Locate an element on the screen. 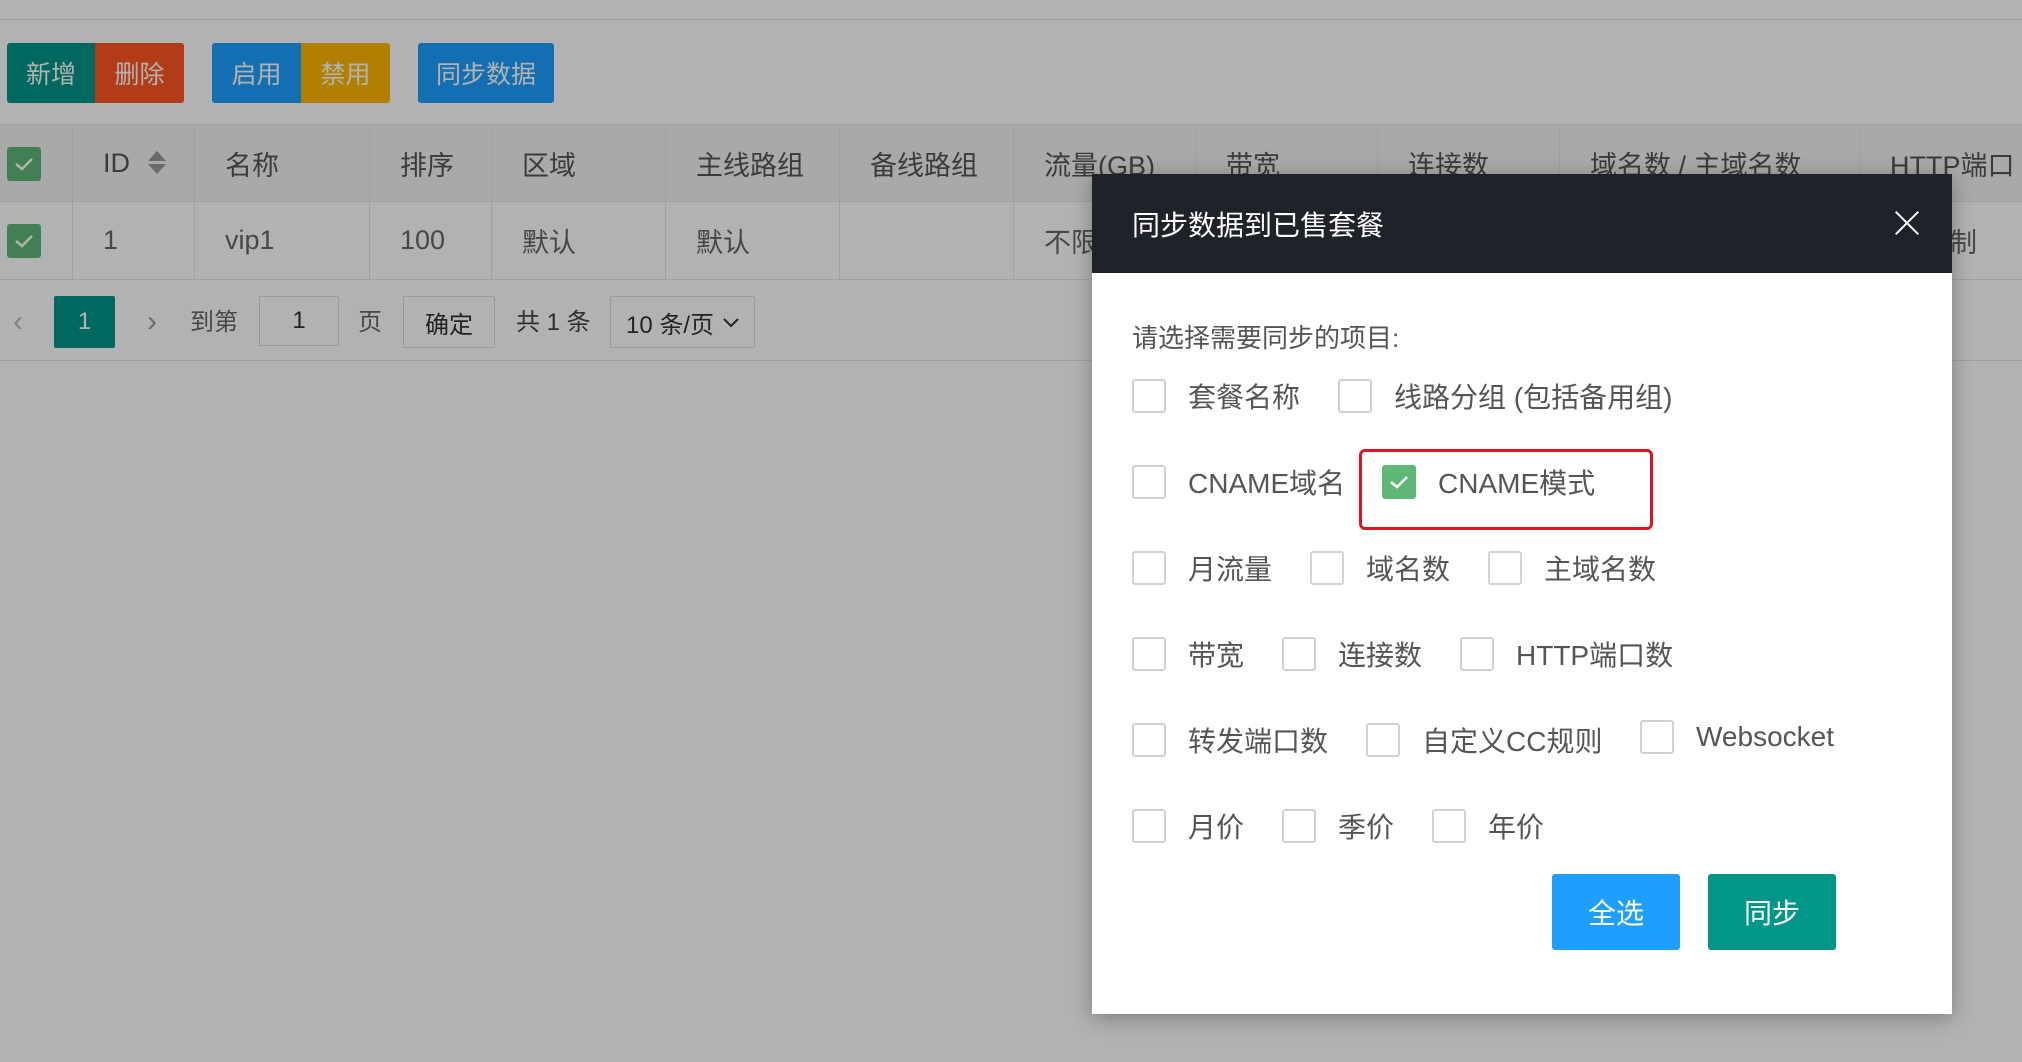  close-icon is located at coordinates (1907, 223).